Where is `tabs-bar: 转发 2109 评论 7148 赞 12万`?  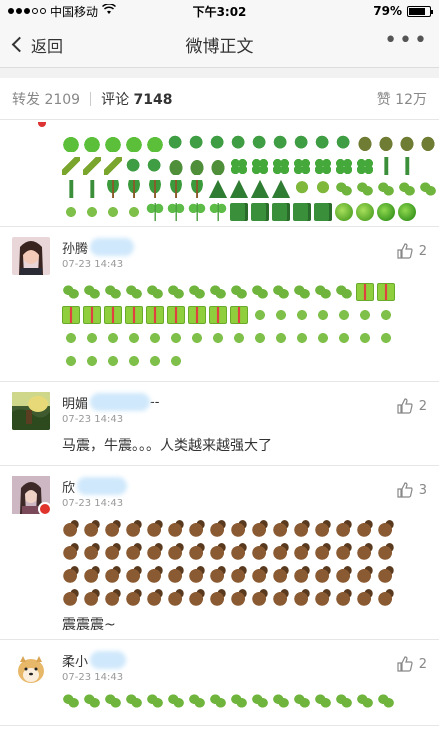
tabs-bar: 转发 2109 评论 7148 赞 12万 is located at coordinates (219, 99).